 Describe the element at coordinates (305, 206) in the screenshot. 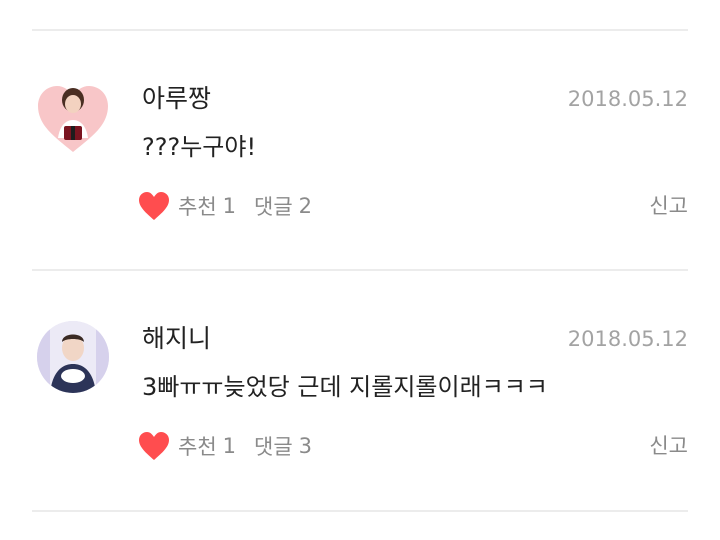

I see `reply-count: 2` at that location.